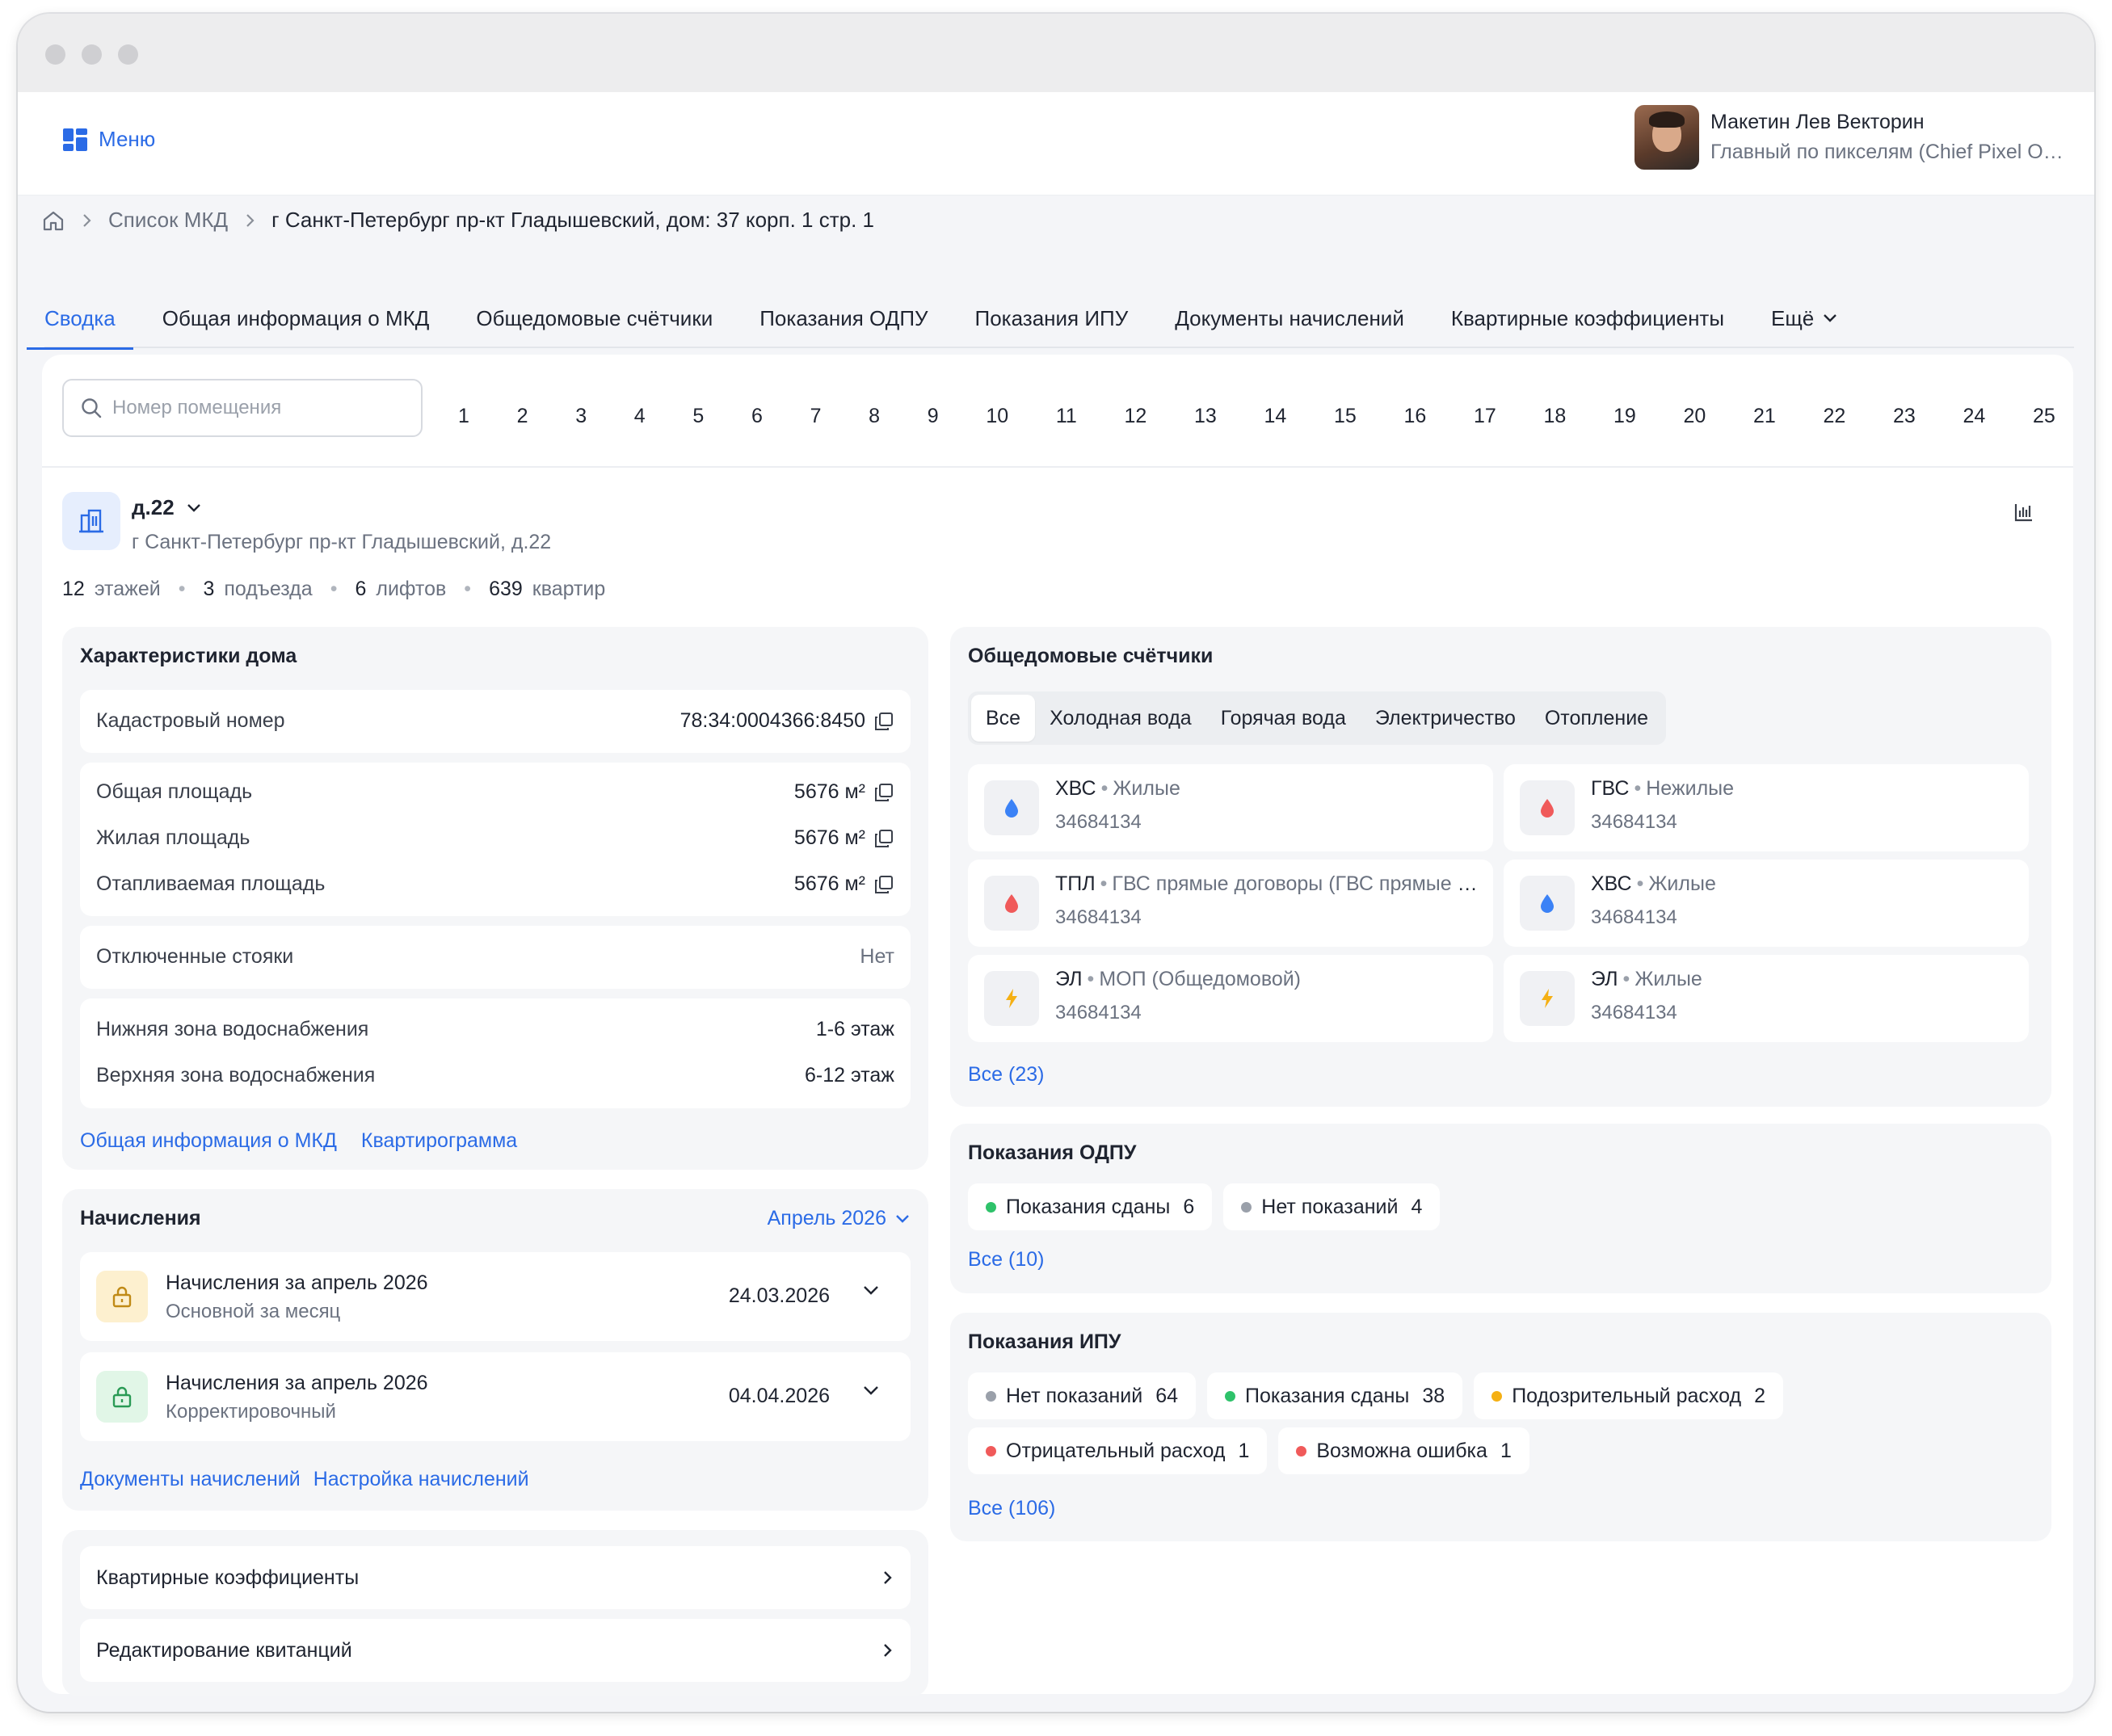  What do you see at coordinates (1766, 807) in the screenshot?
I see `meter-card: ГВС • Нежилые 34684134` at bounding box center [1766, 807].